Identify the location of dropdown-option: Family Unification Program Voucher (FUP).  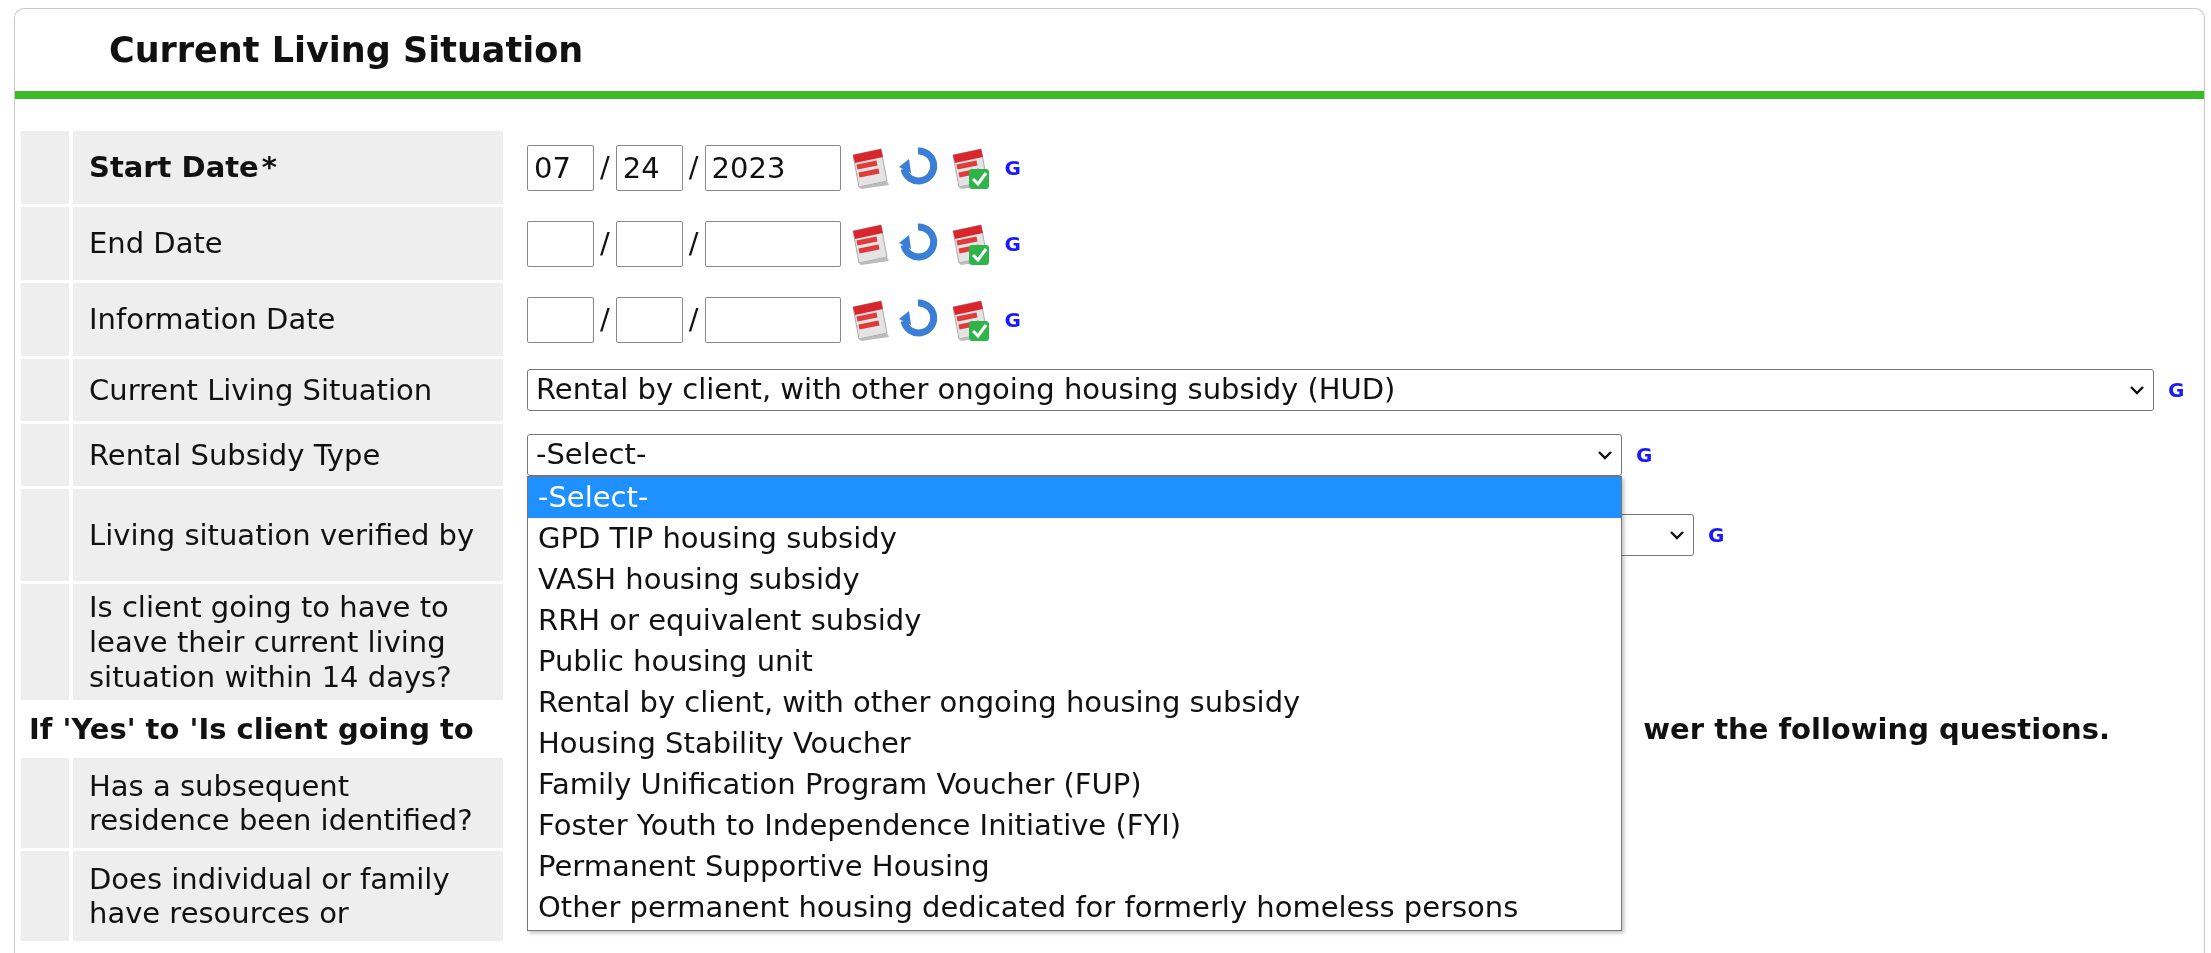
(1074, 784).